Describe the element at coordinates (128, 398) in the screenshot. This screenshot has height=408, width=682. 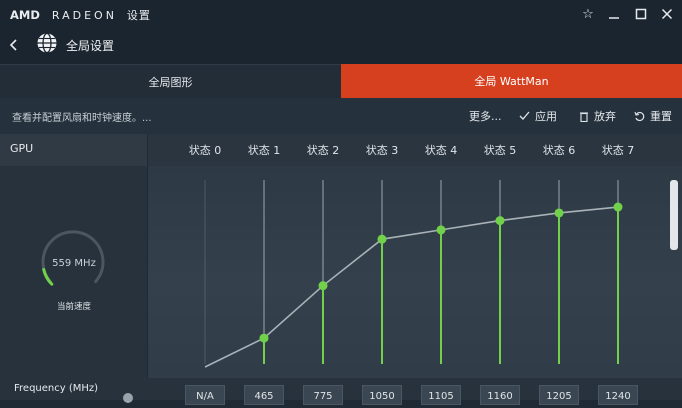
I see `frequency-toggle` at that location.